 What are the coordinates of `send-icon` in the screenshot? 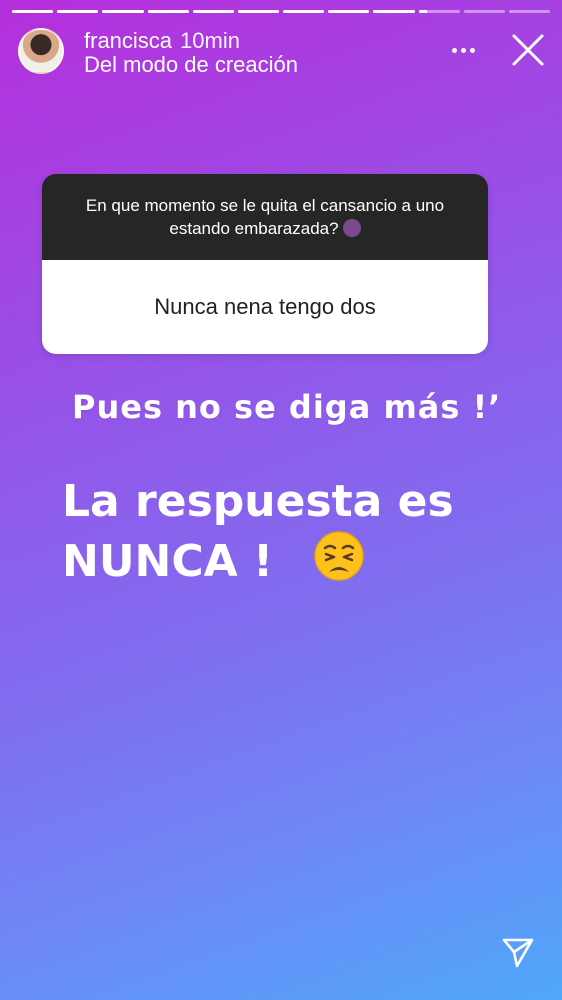 It's located at (518, 952).